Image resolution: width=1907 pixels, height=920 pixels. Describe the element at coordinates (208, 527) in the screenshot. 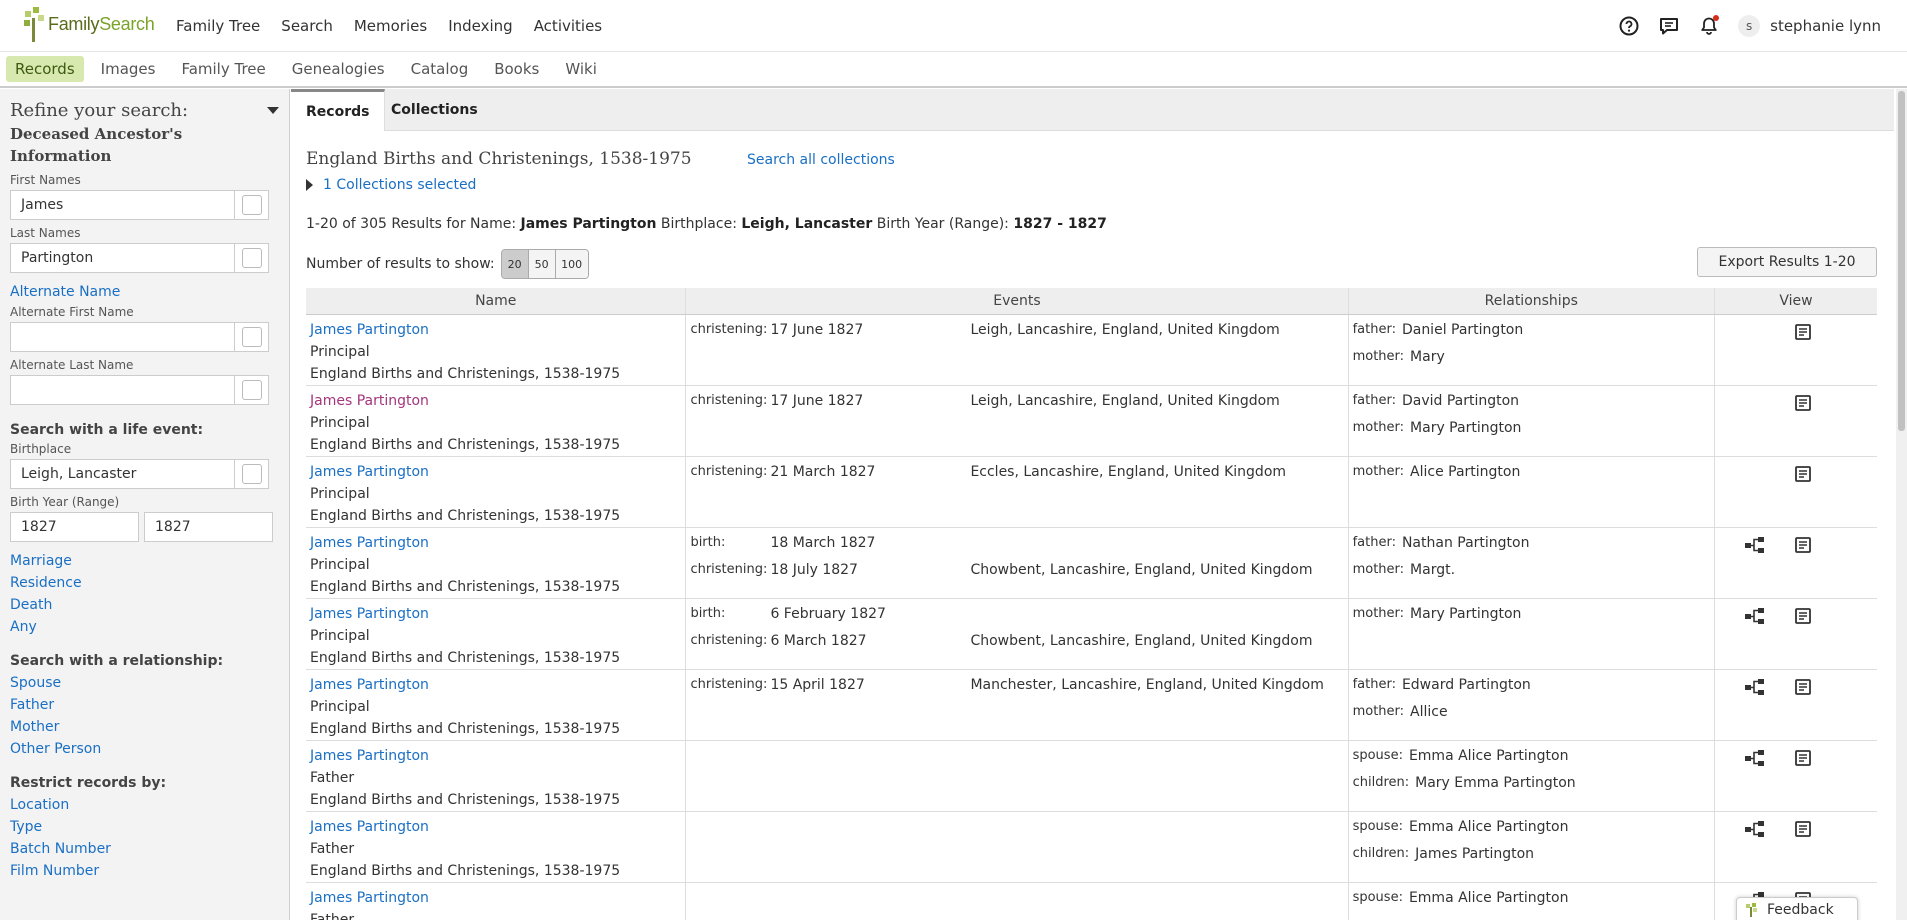

I see `birth-year-to-input: 1827` at that location.